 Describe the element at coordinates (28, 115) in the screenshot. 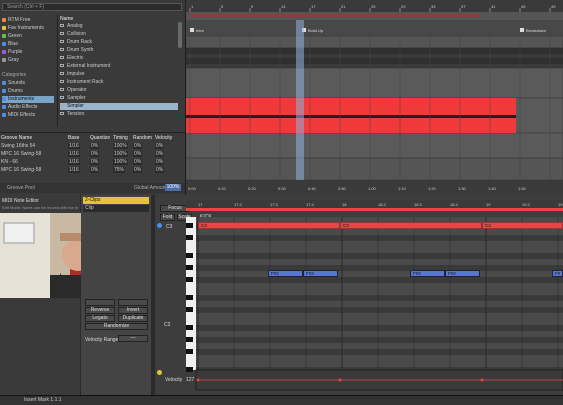

I see `category-midi-effects: MIDI Effects` at that location.